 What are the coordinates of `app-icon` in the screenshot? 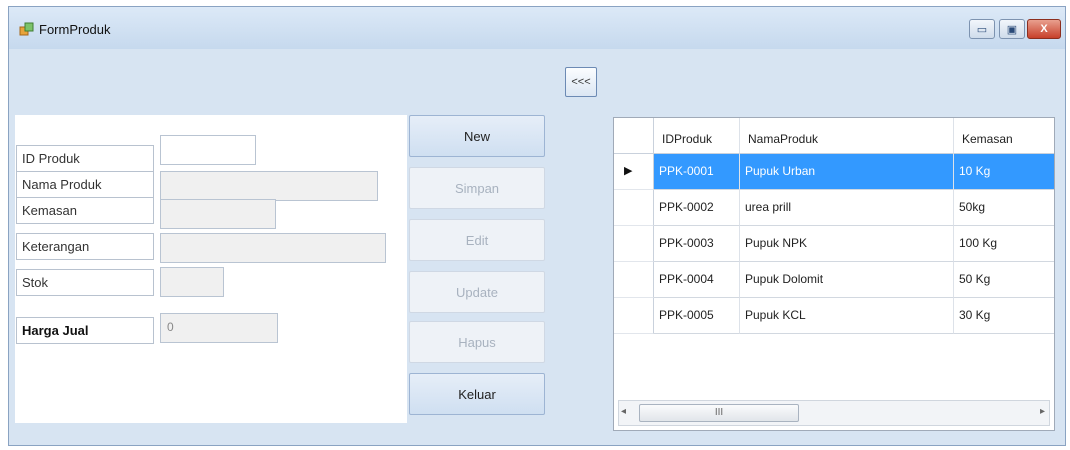 It's located at (26, 29).